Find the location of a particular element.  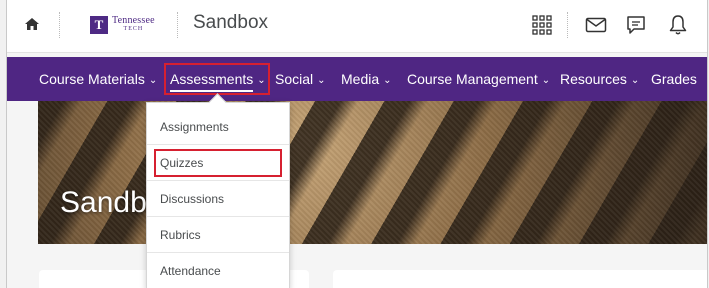

email-icon is located at coordinates (596, 25).